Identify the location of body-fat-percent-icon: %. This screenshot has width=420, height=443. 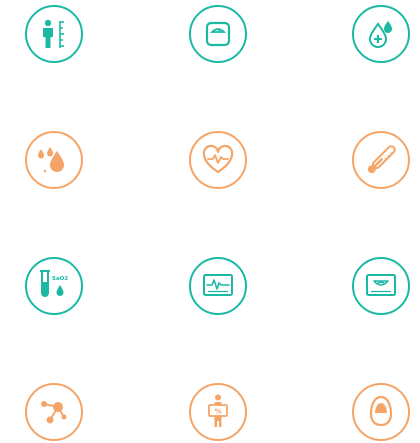
(218, 412).